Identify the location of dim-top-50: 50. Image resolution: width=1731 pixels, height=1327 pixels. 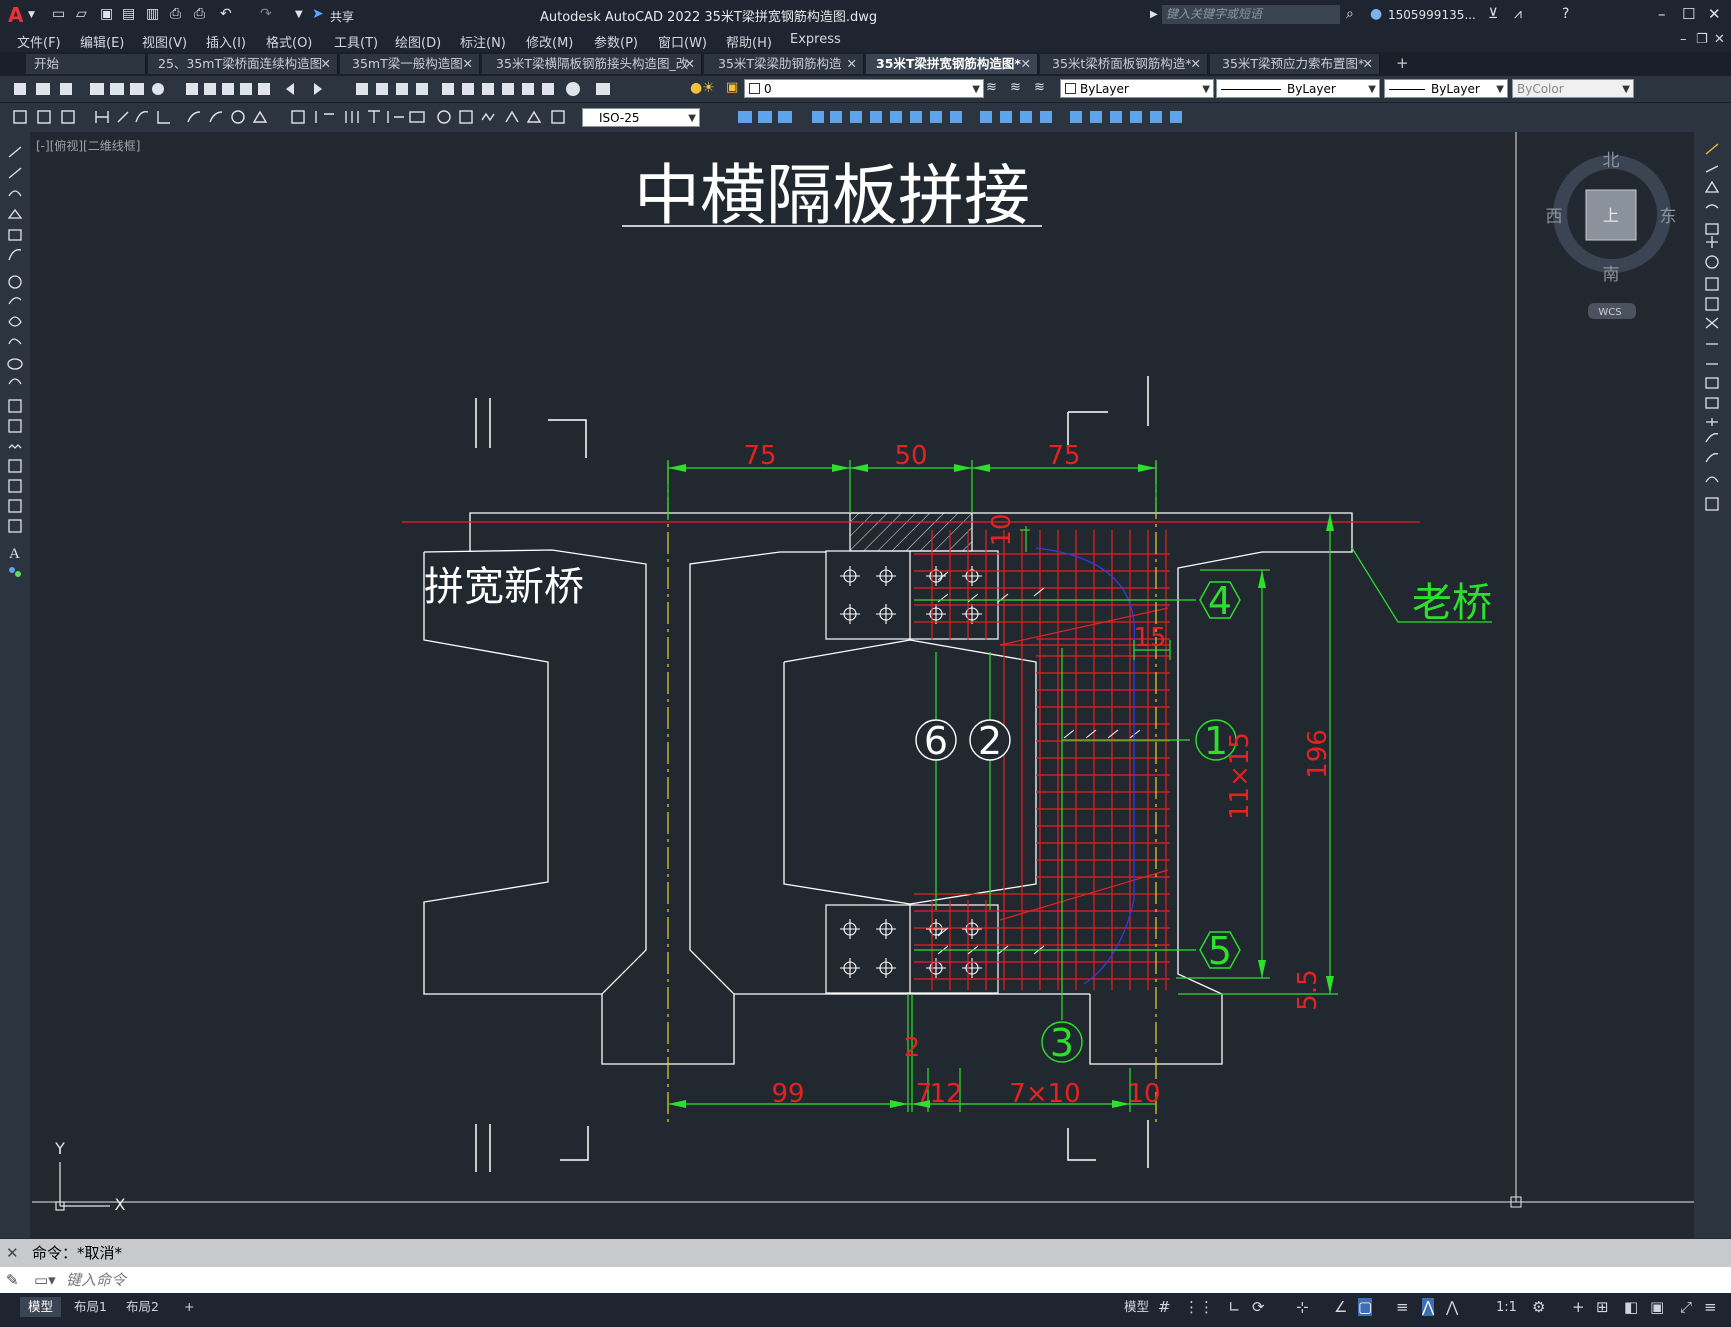
(910, 456).